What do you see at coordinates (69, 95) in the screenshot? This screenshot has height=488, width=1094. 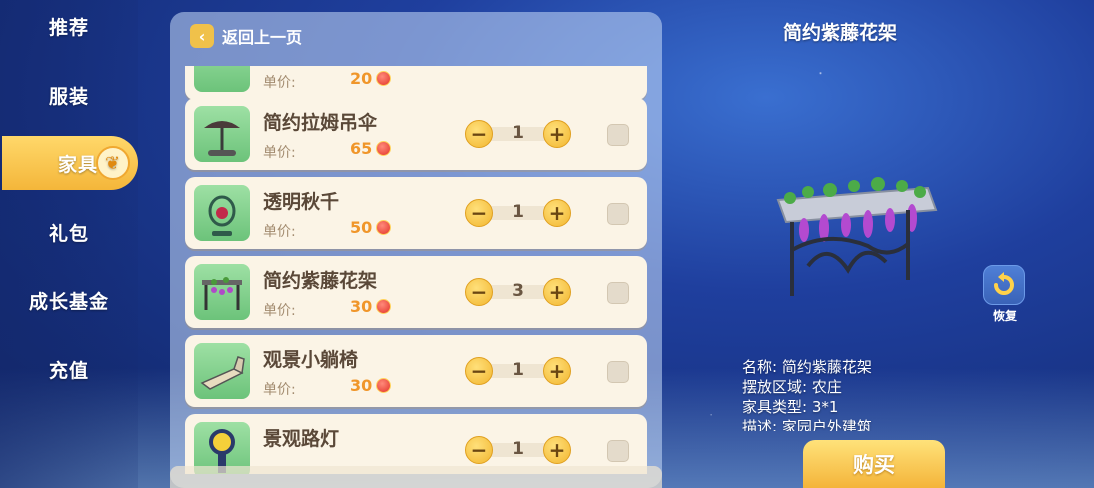 I see `nav-item-clothing: 服装` at bounding box center [69, 95].